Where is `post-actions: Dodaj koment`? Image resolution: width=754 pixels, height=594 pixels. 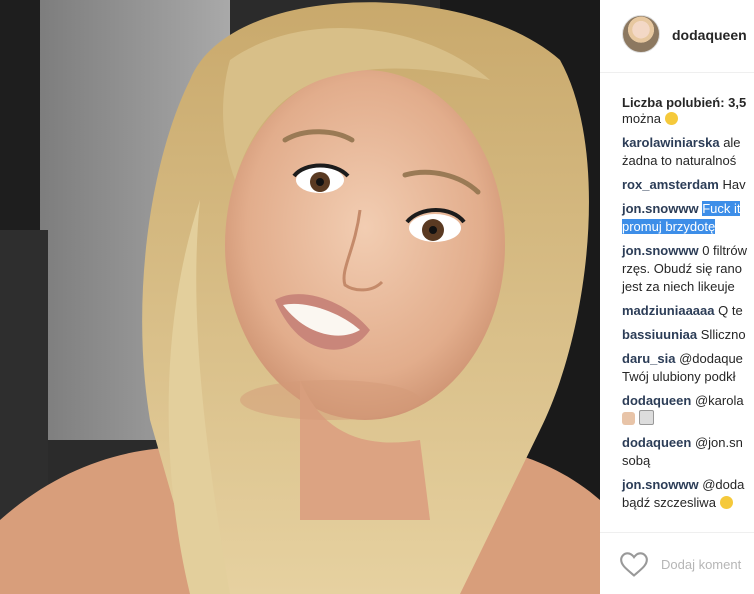
post-actions: Dodaj koment is located at coordinates (677, 563).